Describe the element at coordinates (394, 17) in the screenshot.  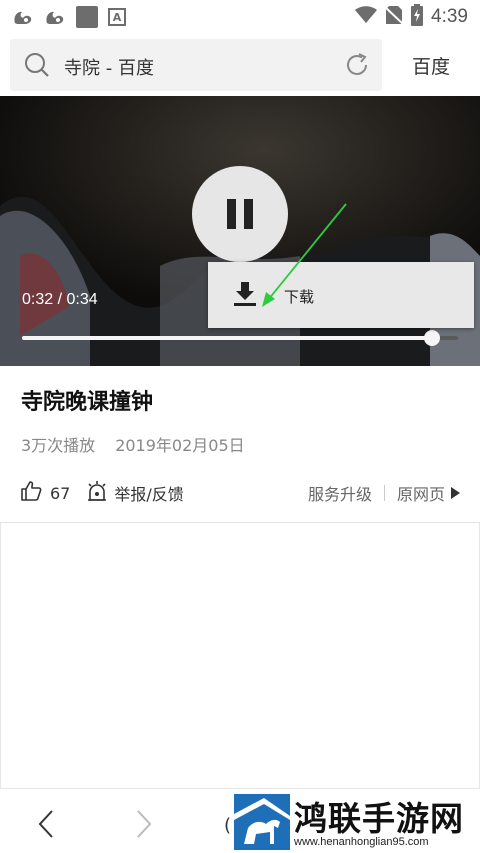
I see `no-sim-icon` at that location.